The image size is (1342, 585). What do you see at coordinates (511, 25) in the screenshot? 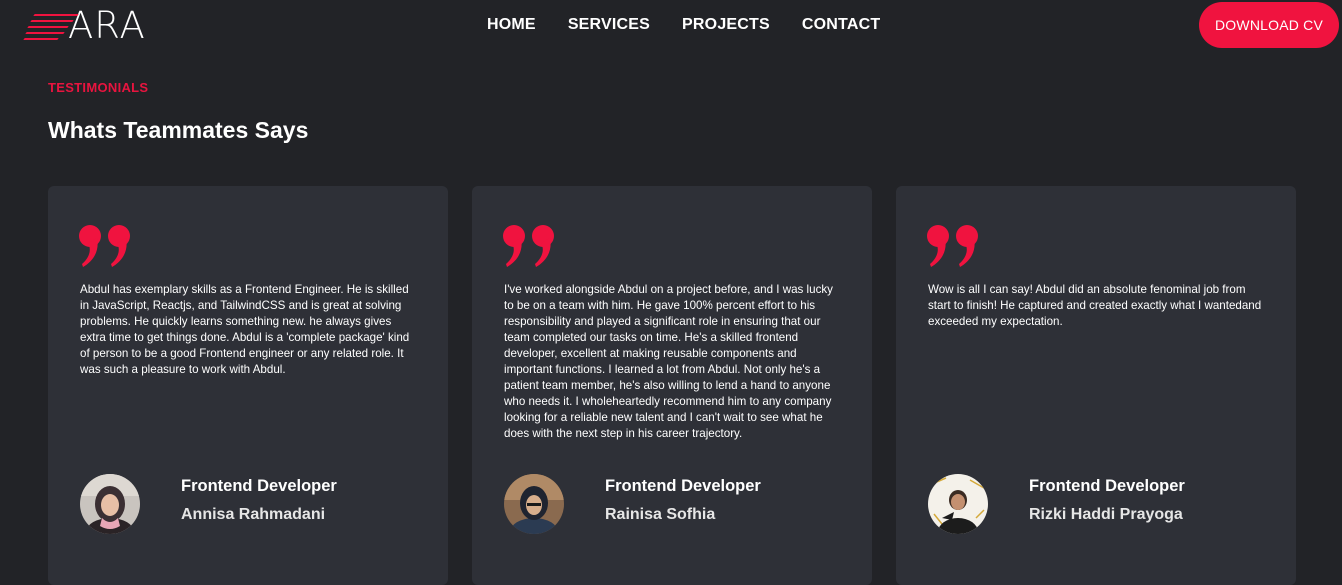
I see `nav-home: HOME` at bounding box center [511, 25].